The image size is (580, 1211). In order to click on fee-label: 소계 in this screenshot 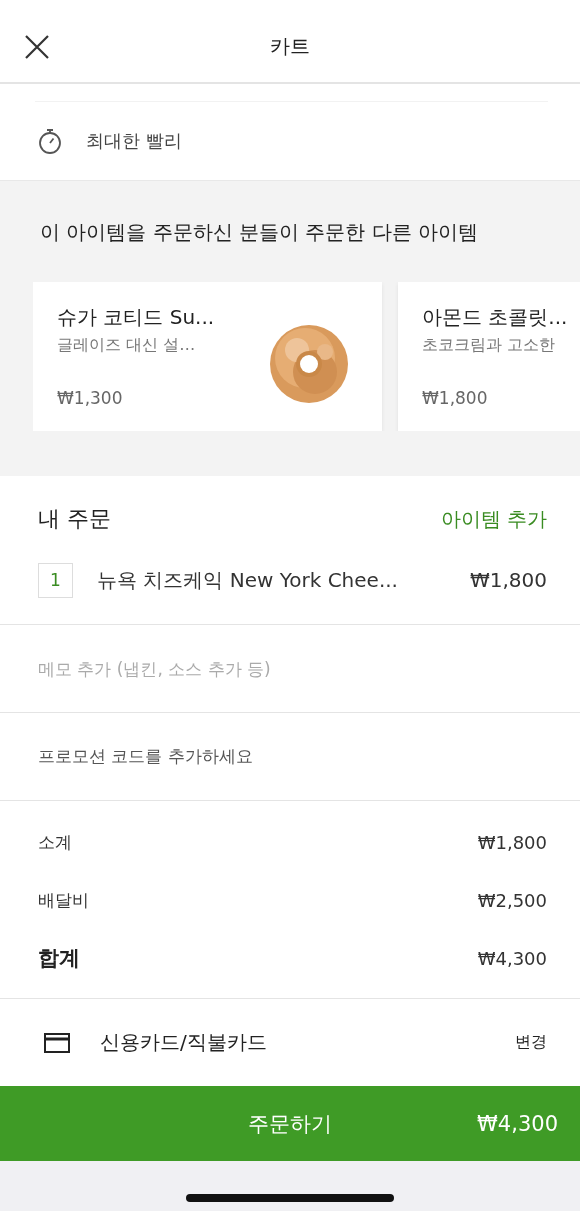, I will do `click(55, 842)`.